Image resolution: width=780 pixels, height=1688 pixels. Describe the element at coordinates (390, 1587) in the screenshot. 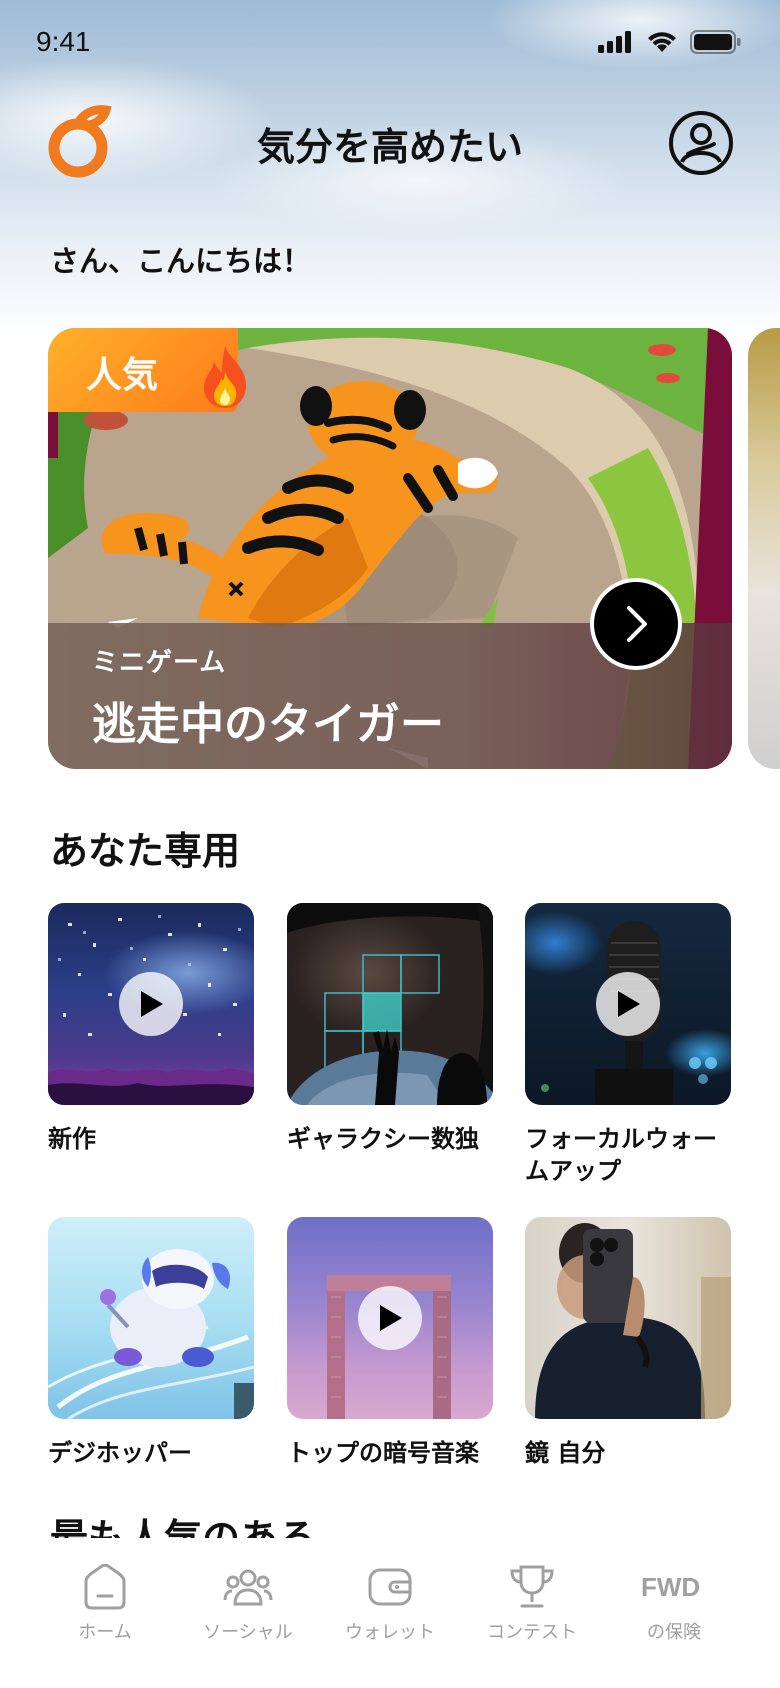

I see `wallet-icon` at that location.